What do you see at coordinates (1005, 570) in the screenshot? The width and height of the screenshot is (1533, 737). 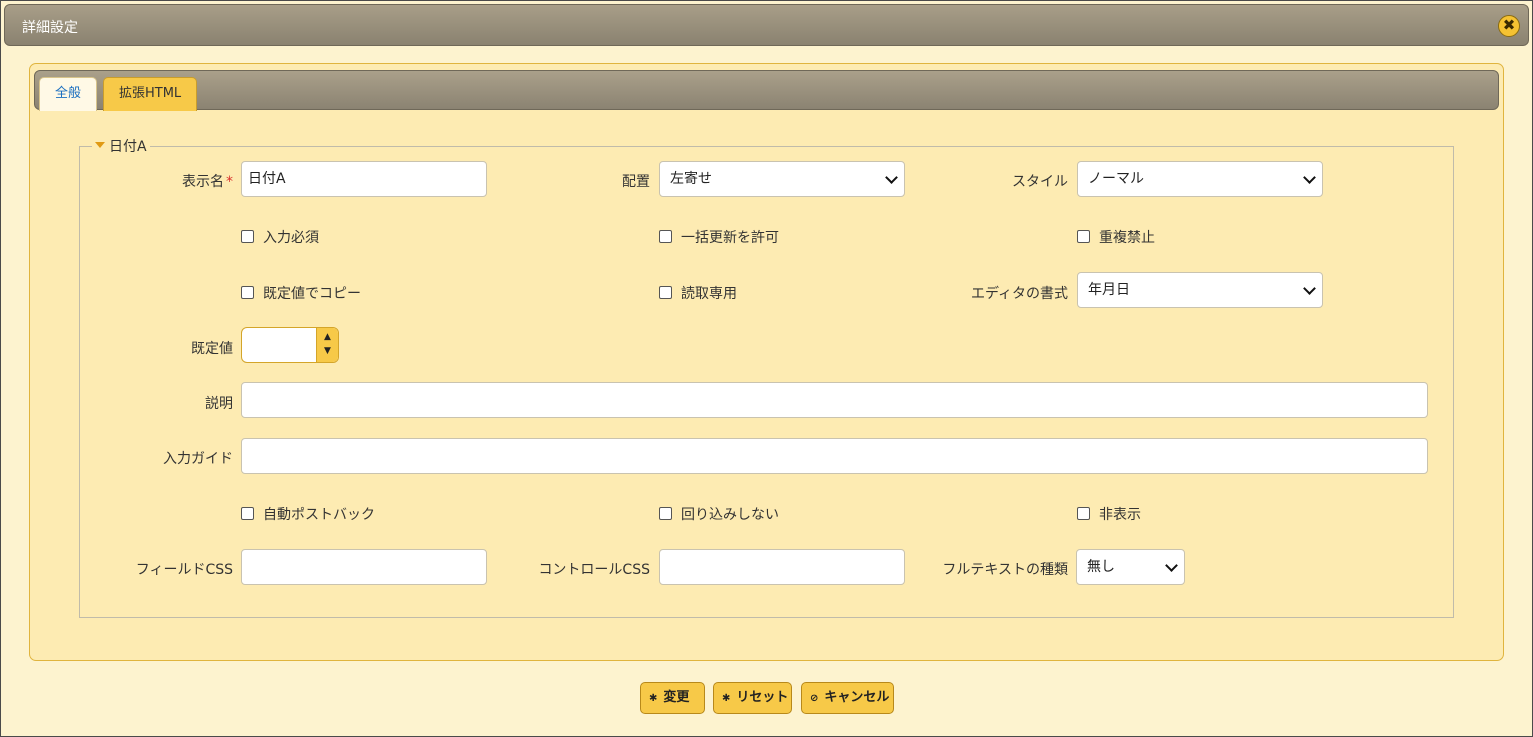 I see `fulltext-type-label: フルテキストの種類` at bounding box center [1005, 570].